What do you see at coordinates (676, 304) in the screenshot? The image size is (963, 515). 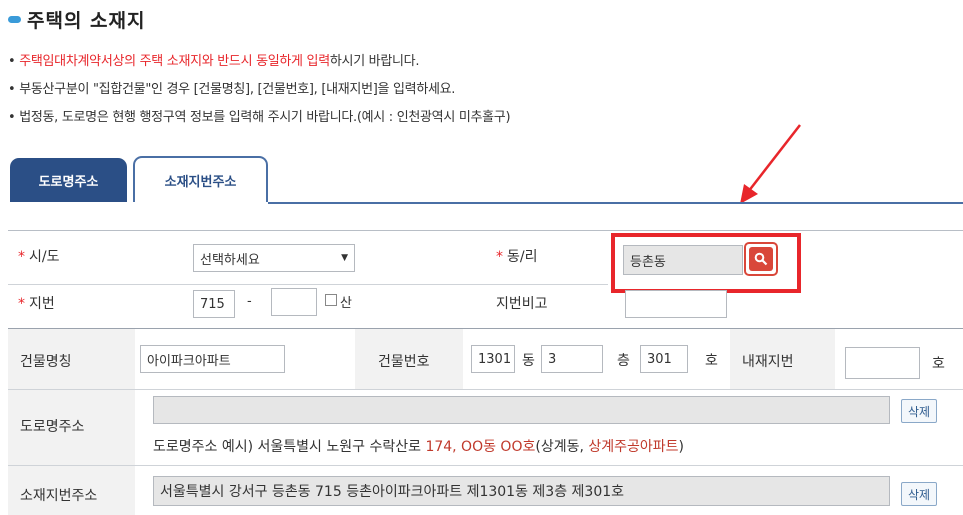 I see `jibun-note-input` at bounding box center [676, 304].